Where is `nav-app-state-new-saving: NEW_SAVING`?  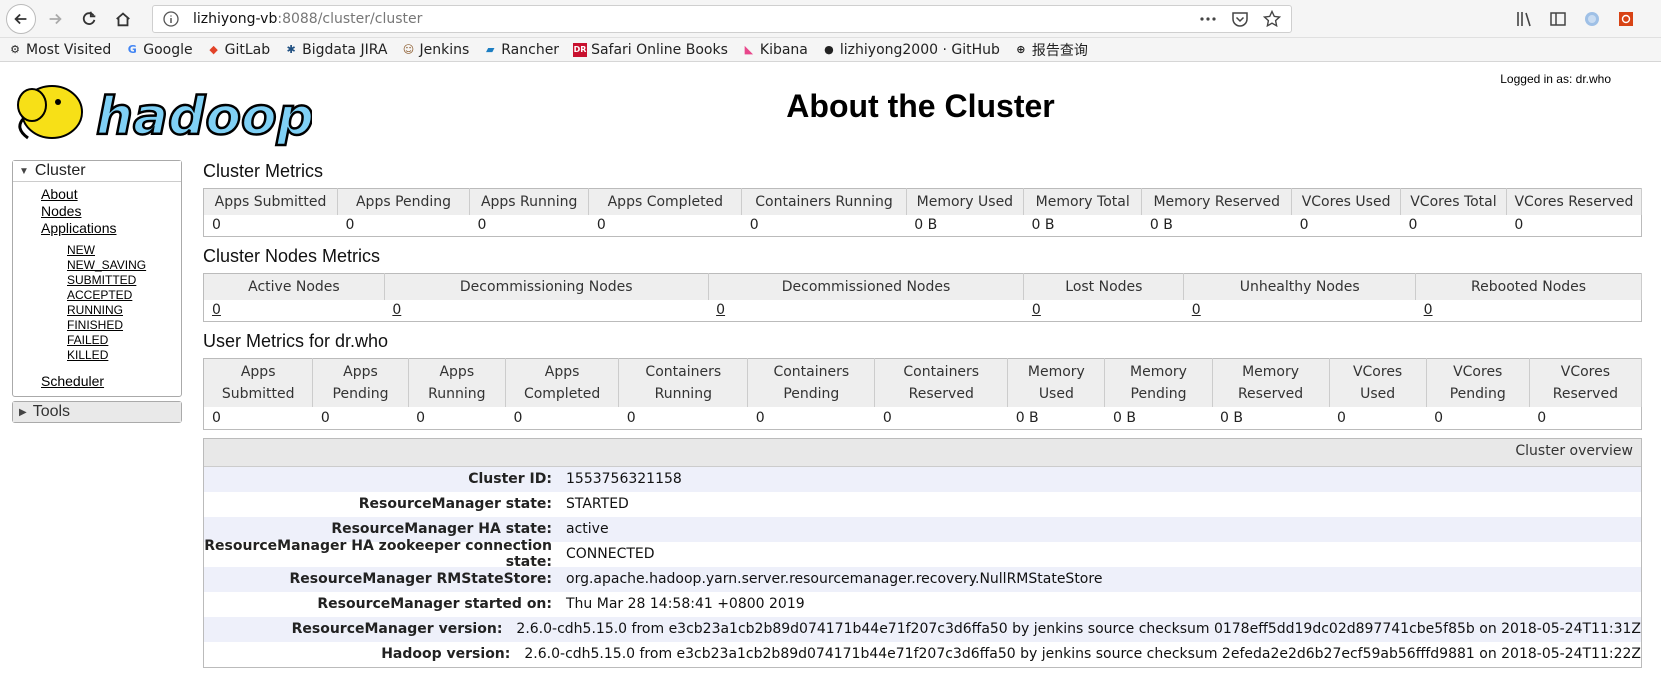
nav-app-state-new-saving: NEW_SAVING is located at coordinates (106, 265).